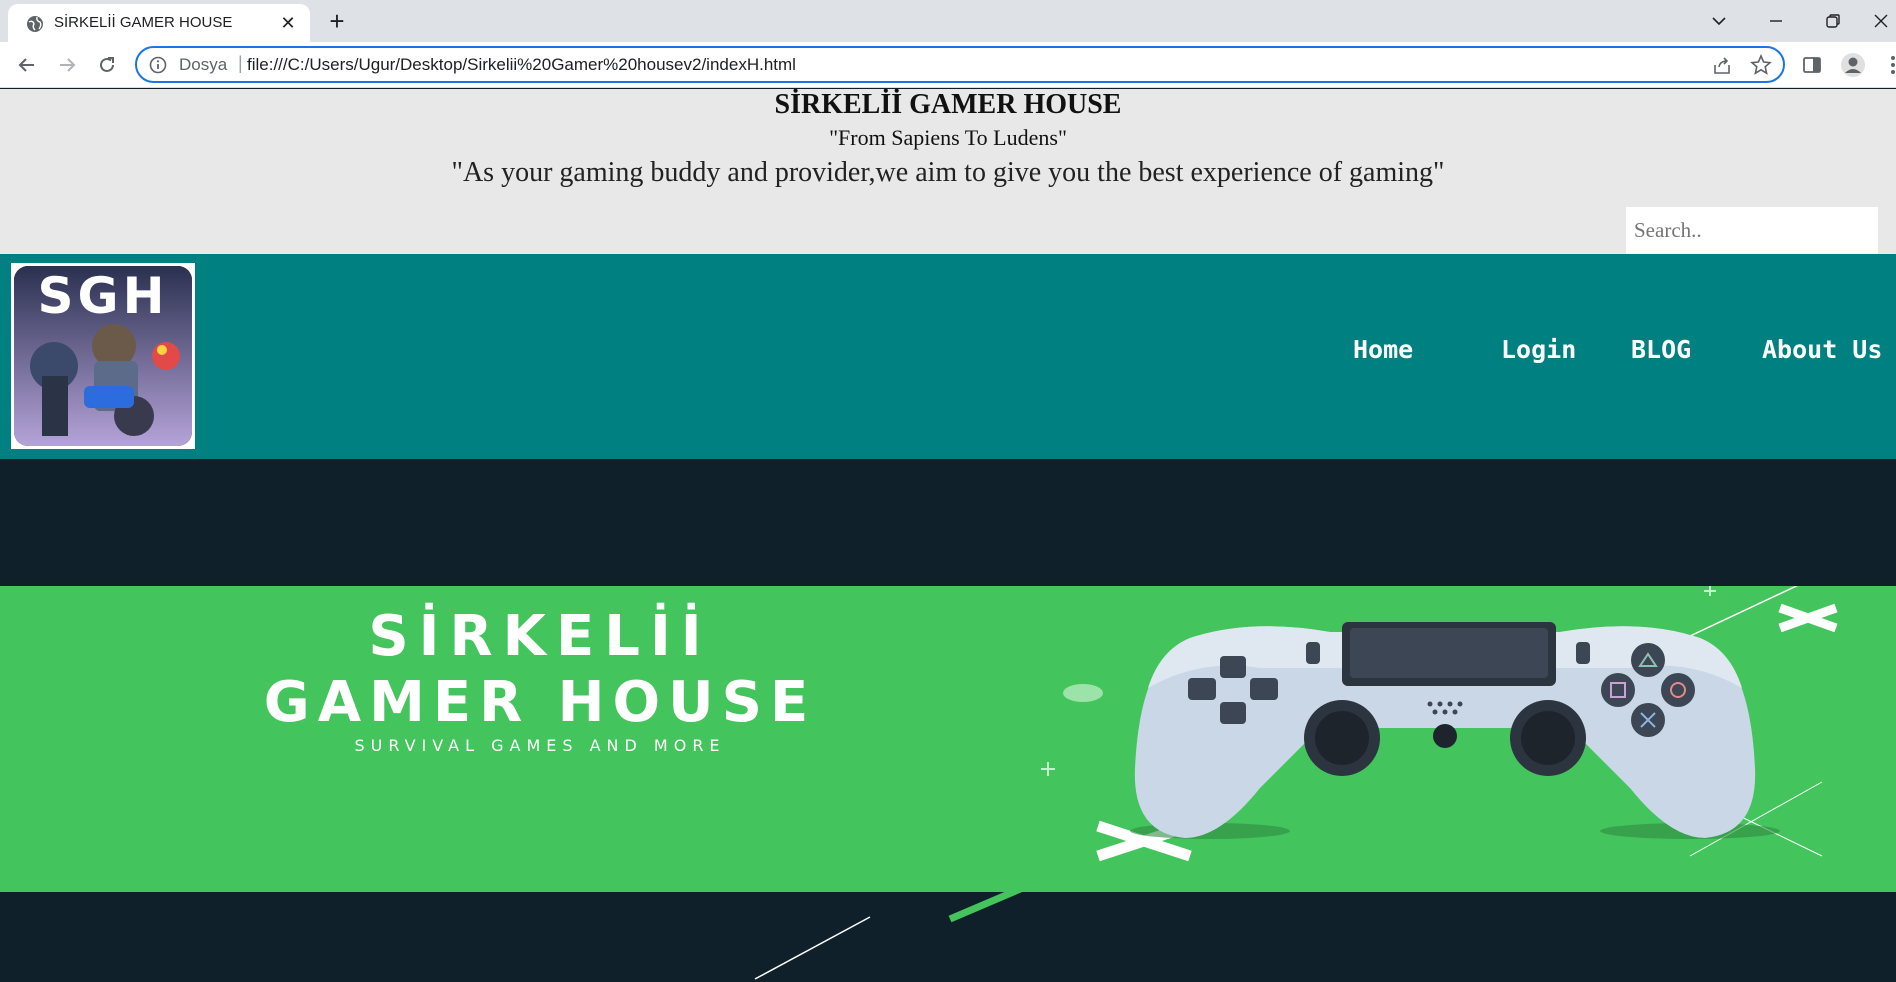 This screenshot has height=982, width=1896. What do you see at coordinates (948, 21) in the screenshot?
I see `browser-tab-strip: SİRKELİİ GAMER HOUSE ✕ +` at bounding box center [948, 21].